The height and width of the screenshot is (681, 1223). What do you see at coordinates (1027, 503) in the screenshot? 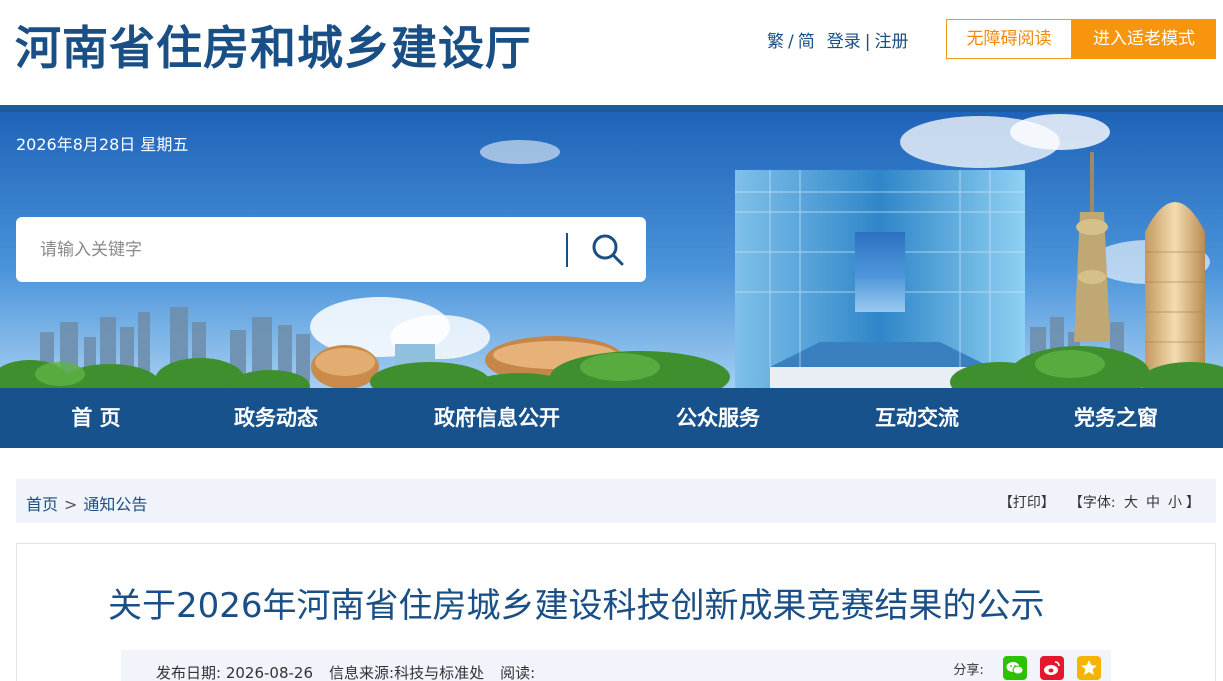
I see `print-button: 【打印】` at bounding box center [1027, 503].